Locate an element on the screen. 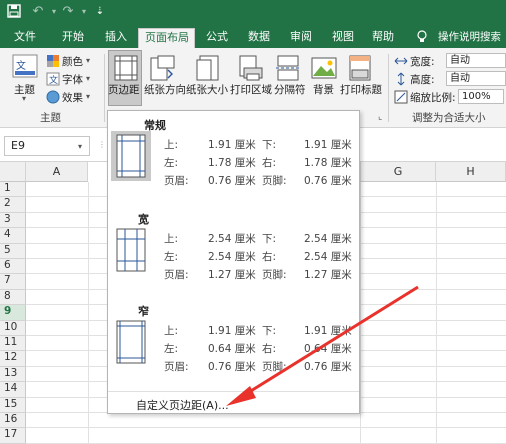 The image size is (506, 444). themes-icon: 文 is located at coordinates (25, 66).